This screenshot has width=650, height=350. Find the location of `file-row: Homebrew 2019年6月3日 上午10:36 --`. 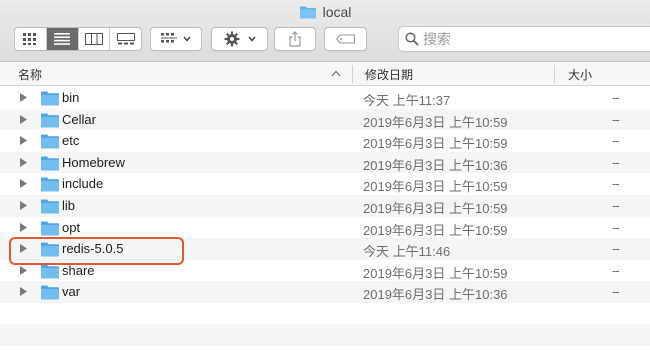

file-row: Homebrew 2019年6月3日 上午10:36 -- is located at coordinates (325, 162).